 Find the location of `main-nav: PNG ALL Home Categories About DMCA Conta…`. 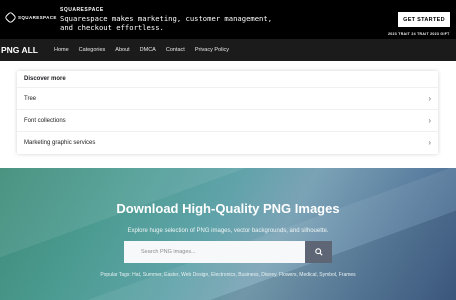

main-nav: PNG ALL Home Categories About DMCA Conta… is located at coordinates (228, 50).